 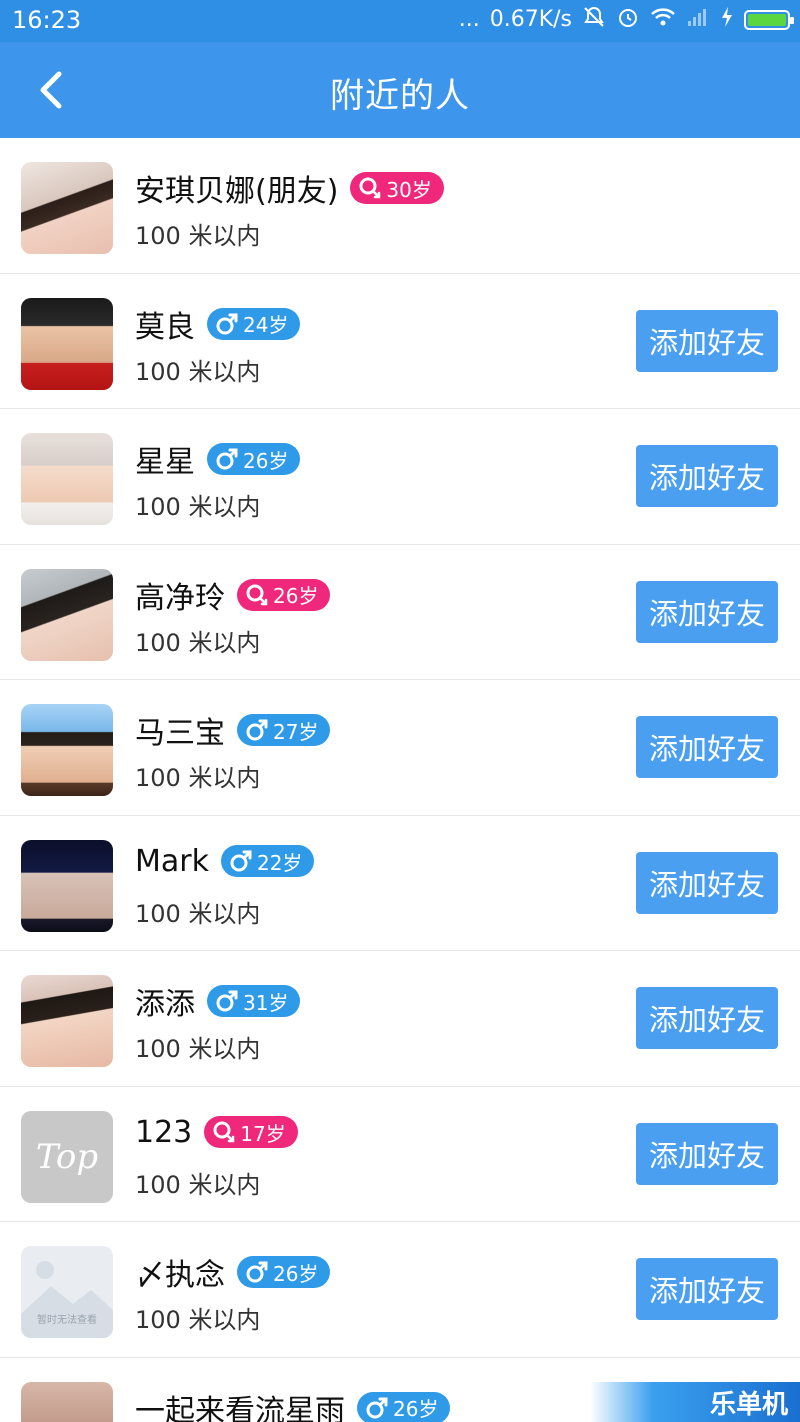 What do you see at coordinates (233, 1272) in the screenshot?
I see `name-line: 〆执念 26岁` at bounding box center [233, 1272].